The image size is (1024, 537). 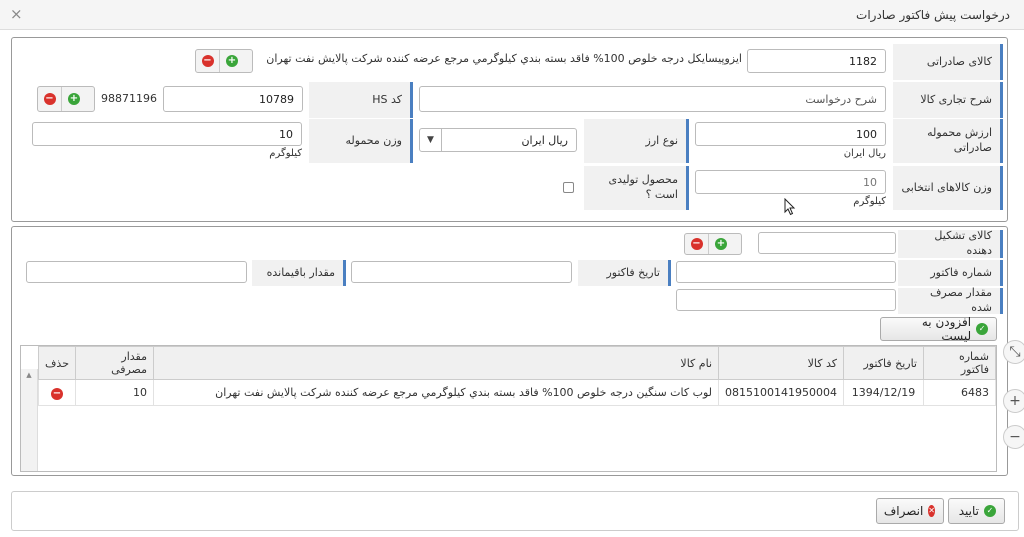 What do you see at coordinates (948, 62) in the screenshot?
I see `export-goods-label: کالای صادراتی` at bounding box center [948, 62].